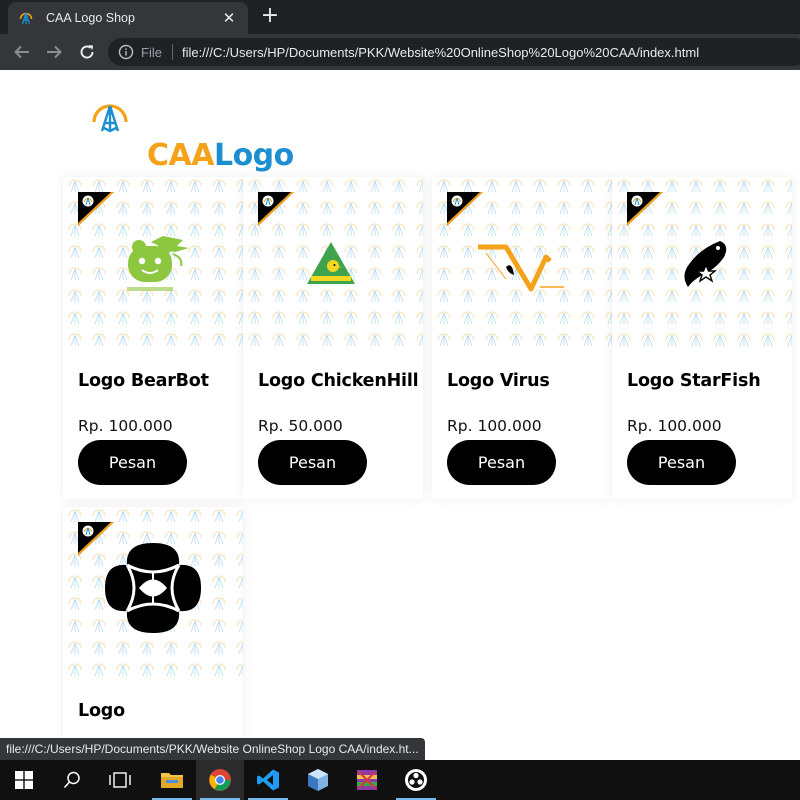  Describe the element at coordinates (90, 18) in the screenshot. I see `tab-title: CAA Logo Shop` at that location.